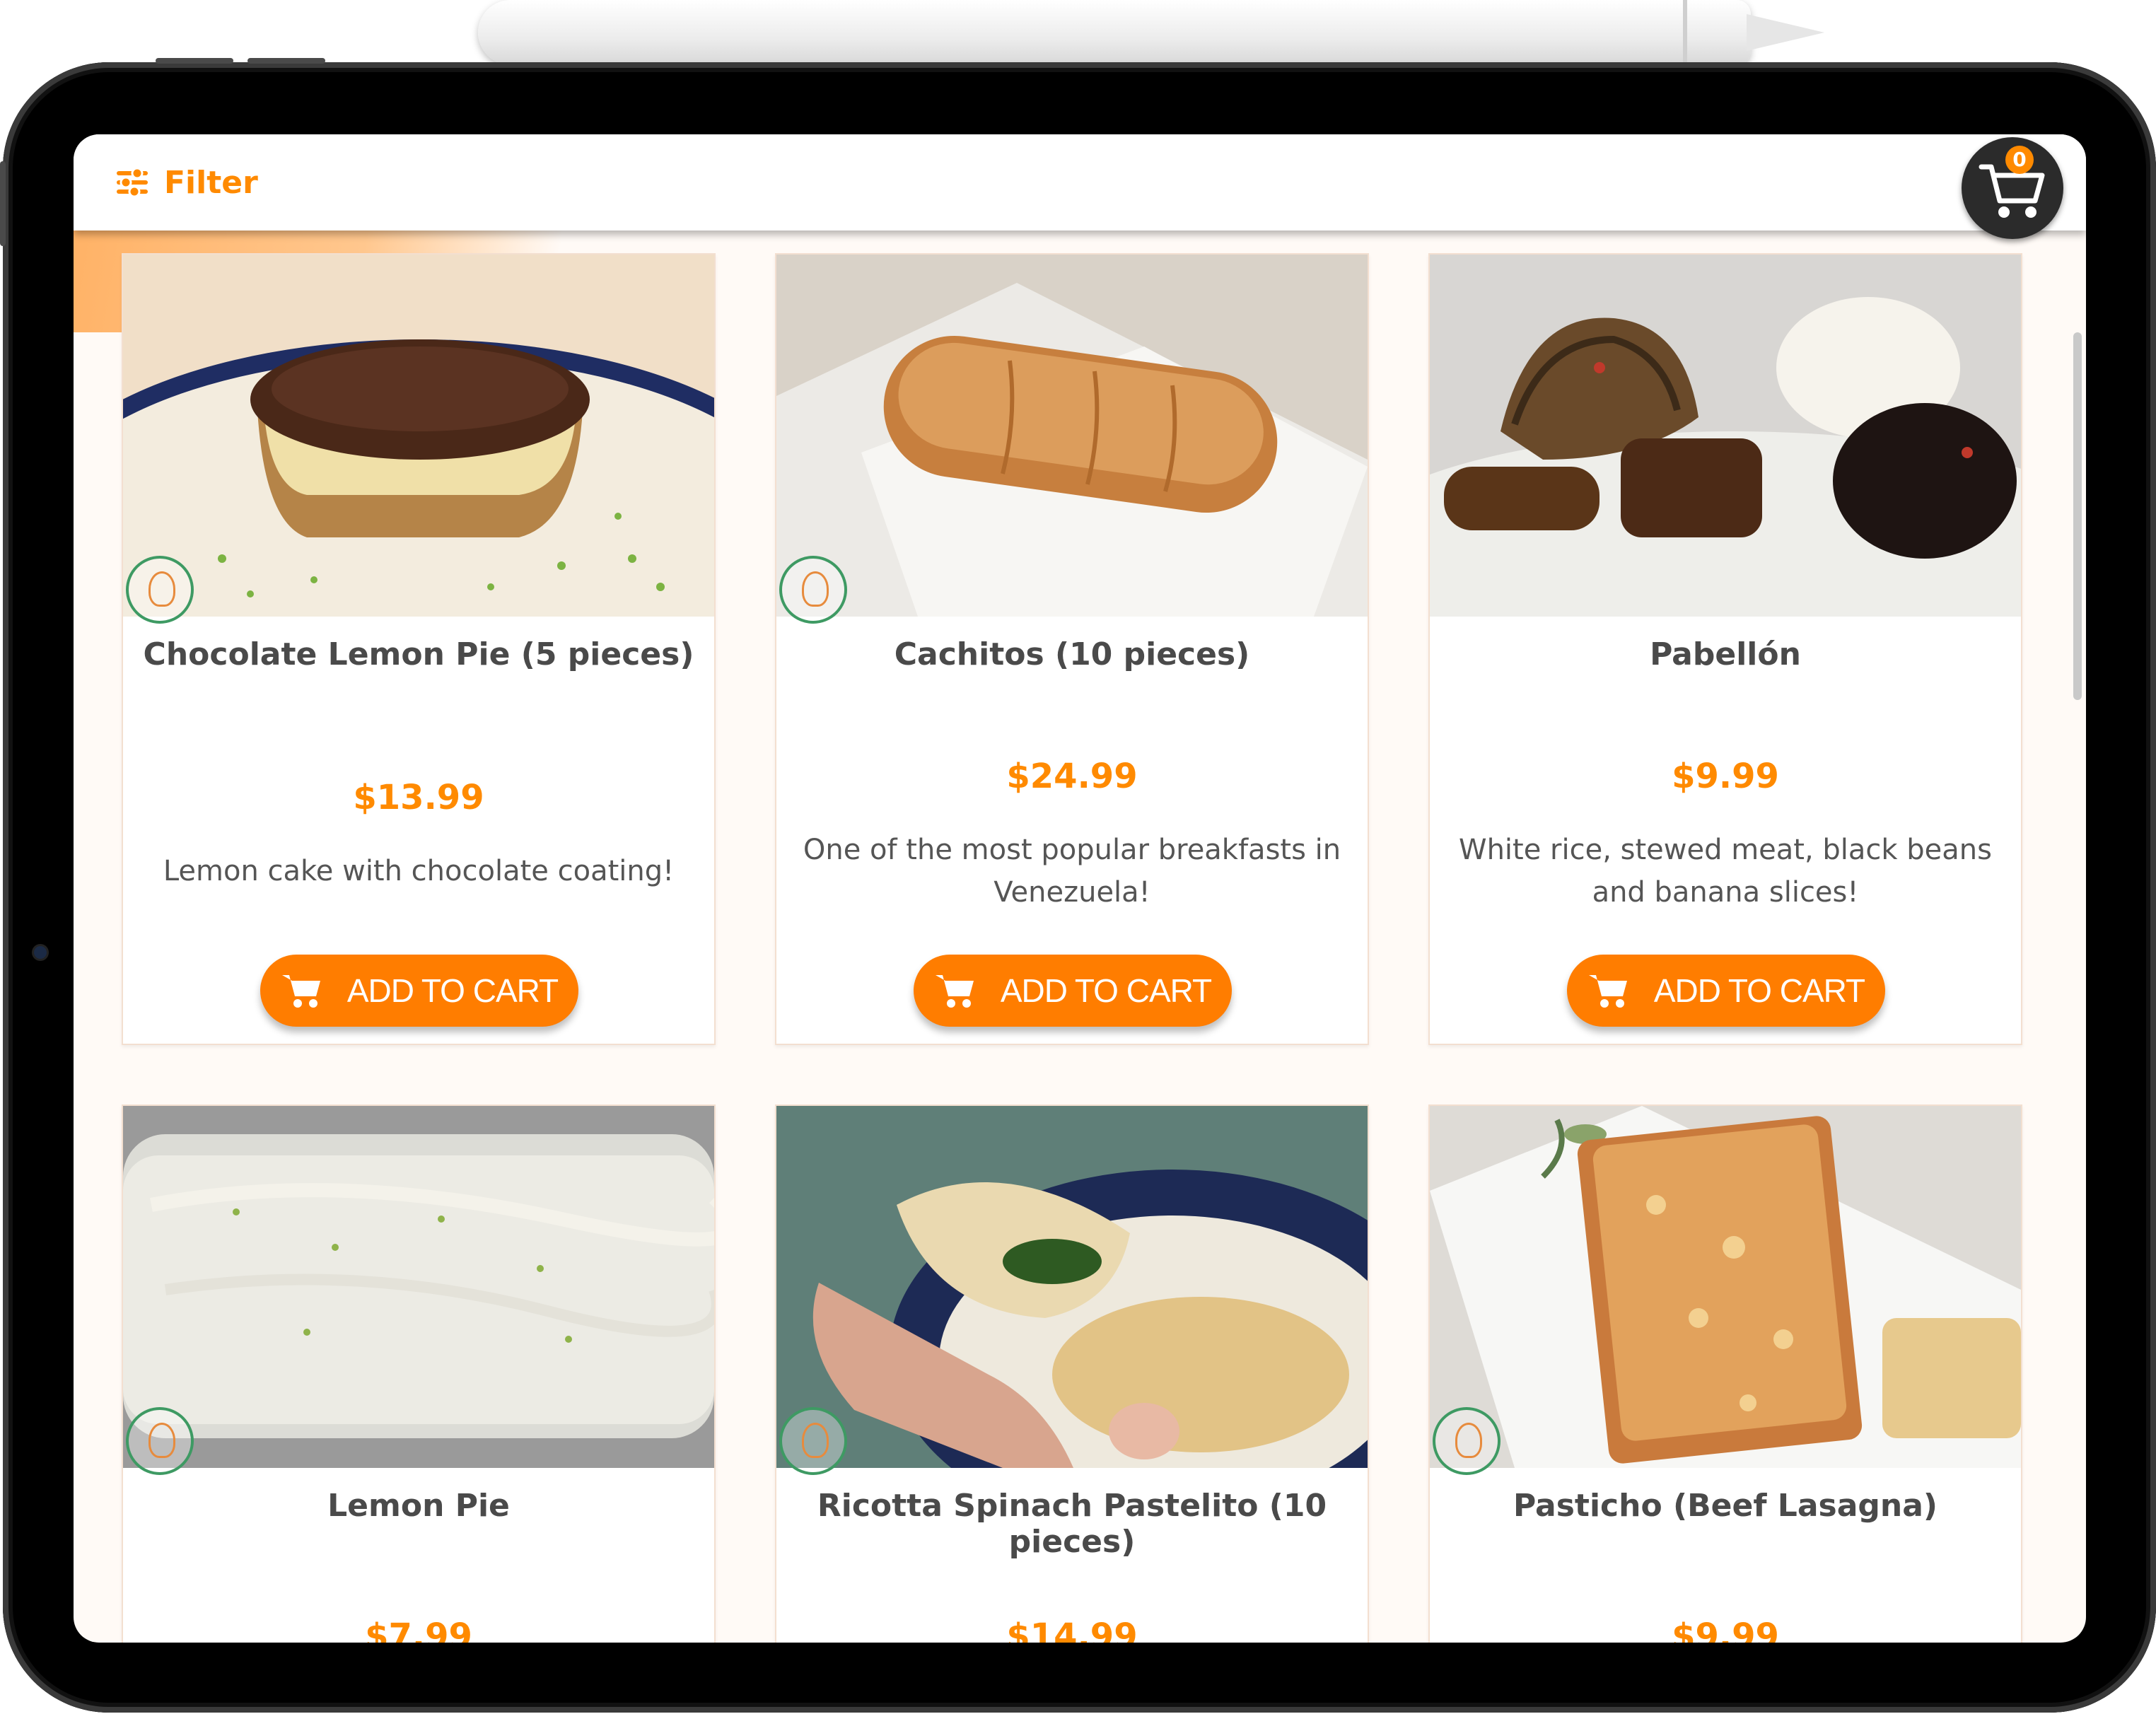 The height and width of the screenshot is (1714, 2156). What do you see at coordinates (2019, 160) in the screenshot?
I see `cart-count-badge: 0` at bounding box center [2019, 160].